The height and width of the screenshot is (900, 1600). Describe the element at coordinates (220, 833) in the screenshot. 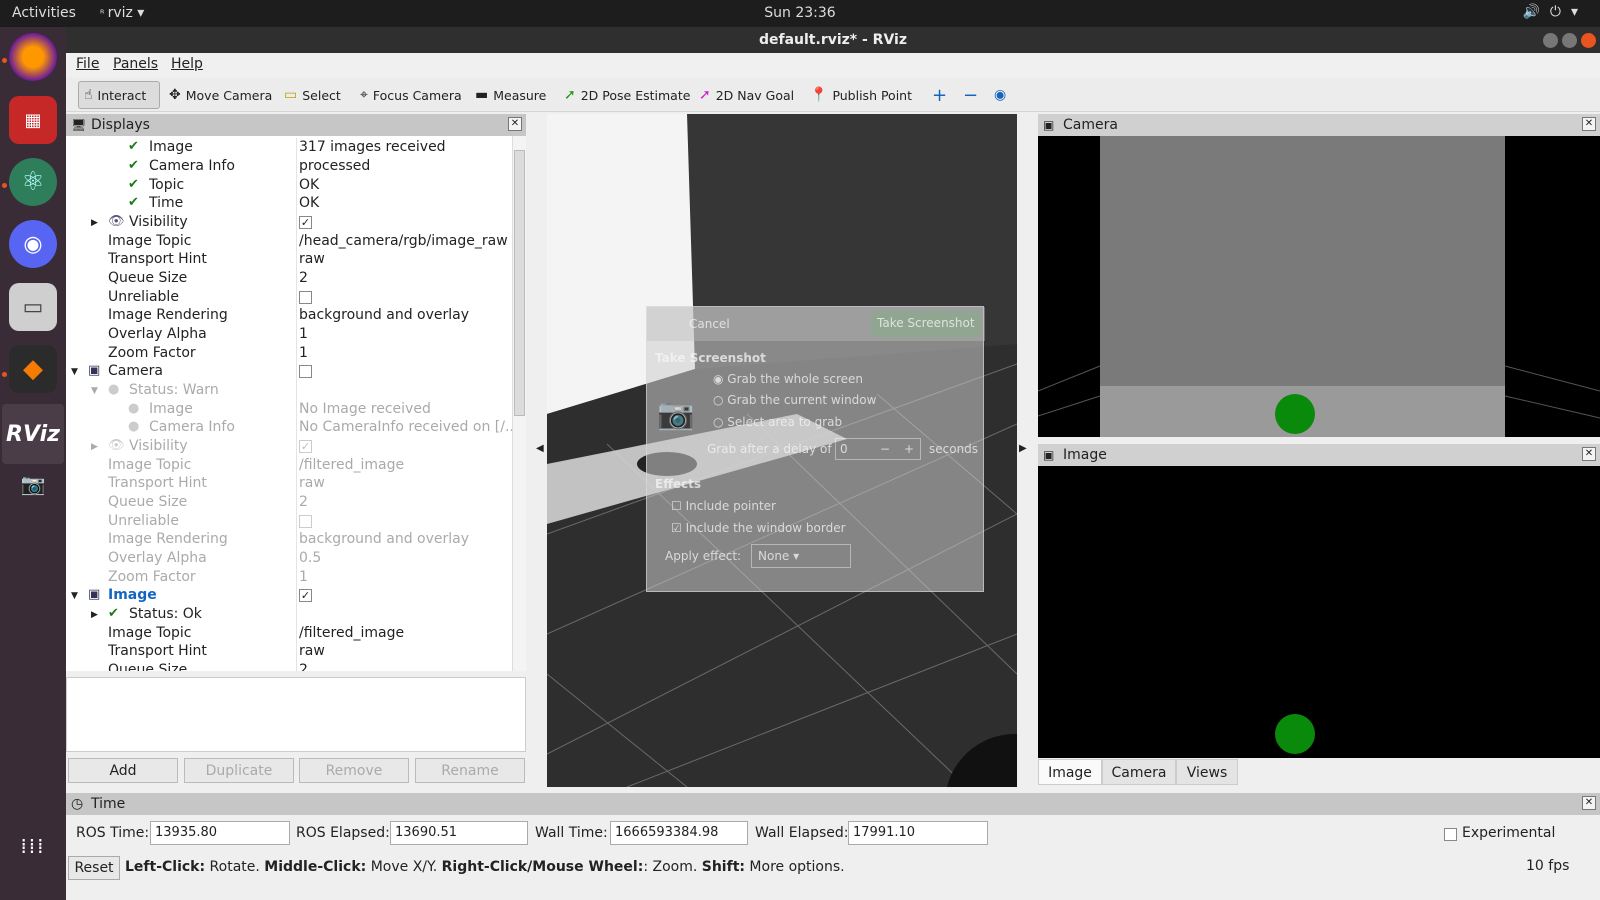

I see `ros-time-field: 13935.80` at that location.